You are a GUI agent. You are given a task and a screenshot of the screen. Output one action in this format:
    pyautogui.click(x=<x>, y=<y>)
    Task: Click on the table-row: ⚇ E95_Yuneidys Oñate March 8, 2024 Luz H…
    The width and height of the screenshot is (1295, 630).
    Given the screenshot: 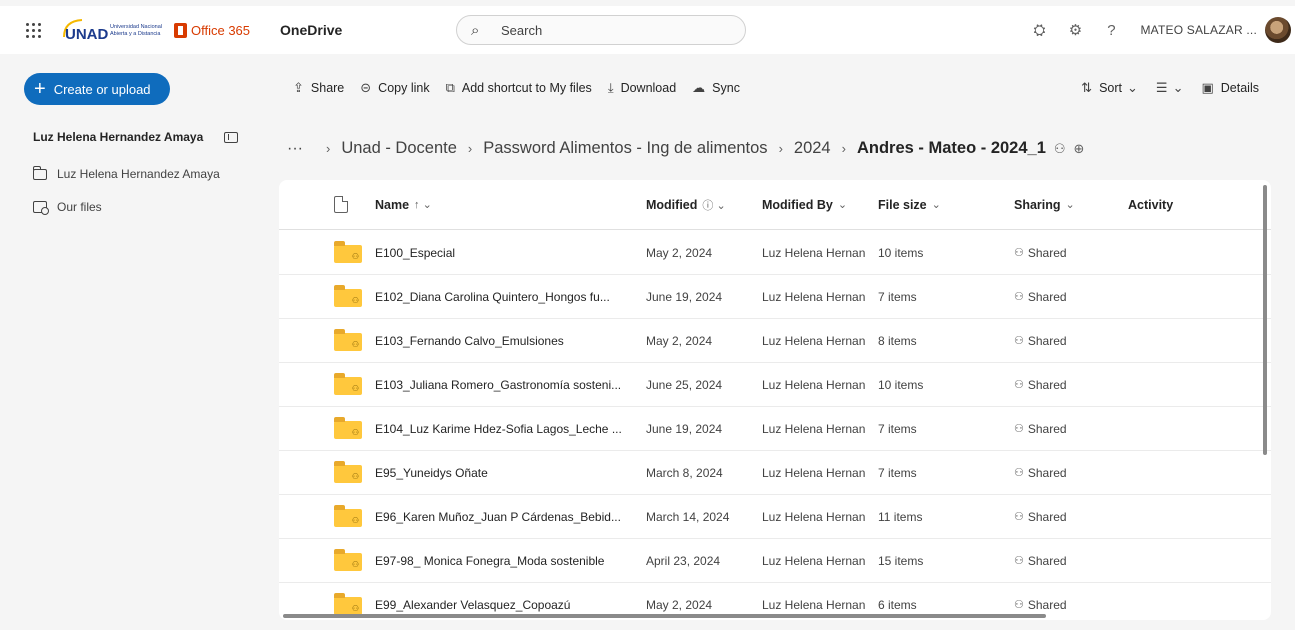 What is the action you would take?
    pyautogui.click(x=775, y=473)
    